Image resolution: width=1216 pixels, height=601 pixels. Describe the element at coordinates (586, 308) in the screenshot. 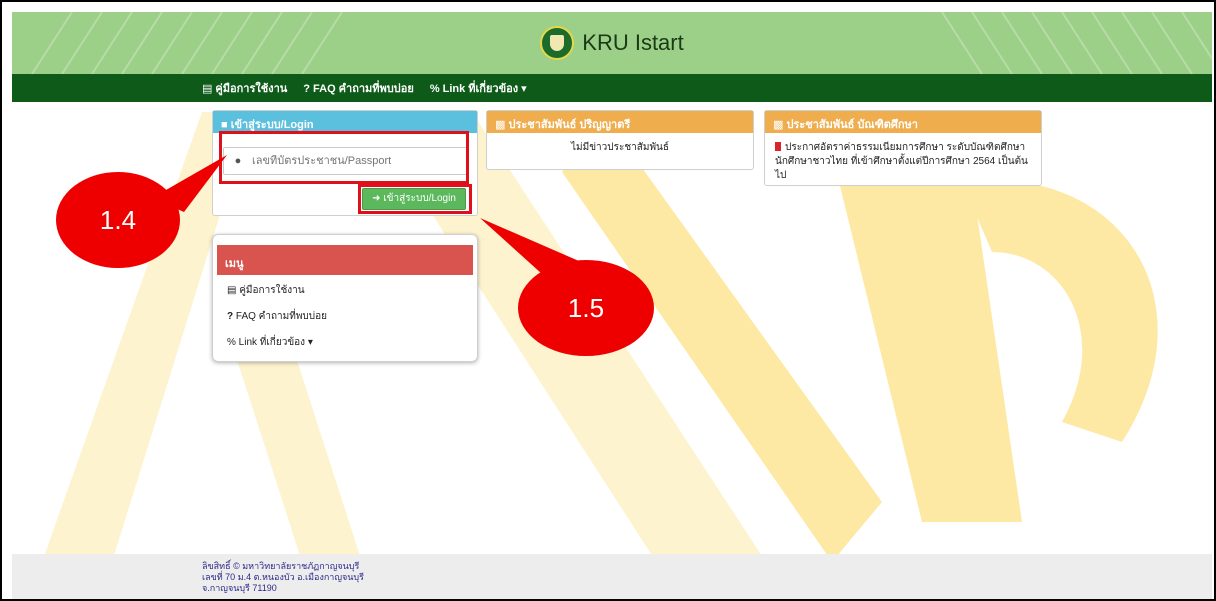

I see `callout-1-5: 1.5` at that location.